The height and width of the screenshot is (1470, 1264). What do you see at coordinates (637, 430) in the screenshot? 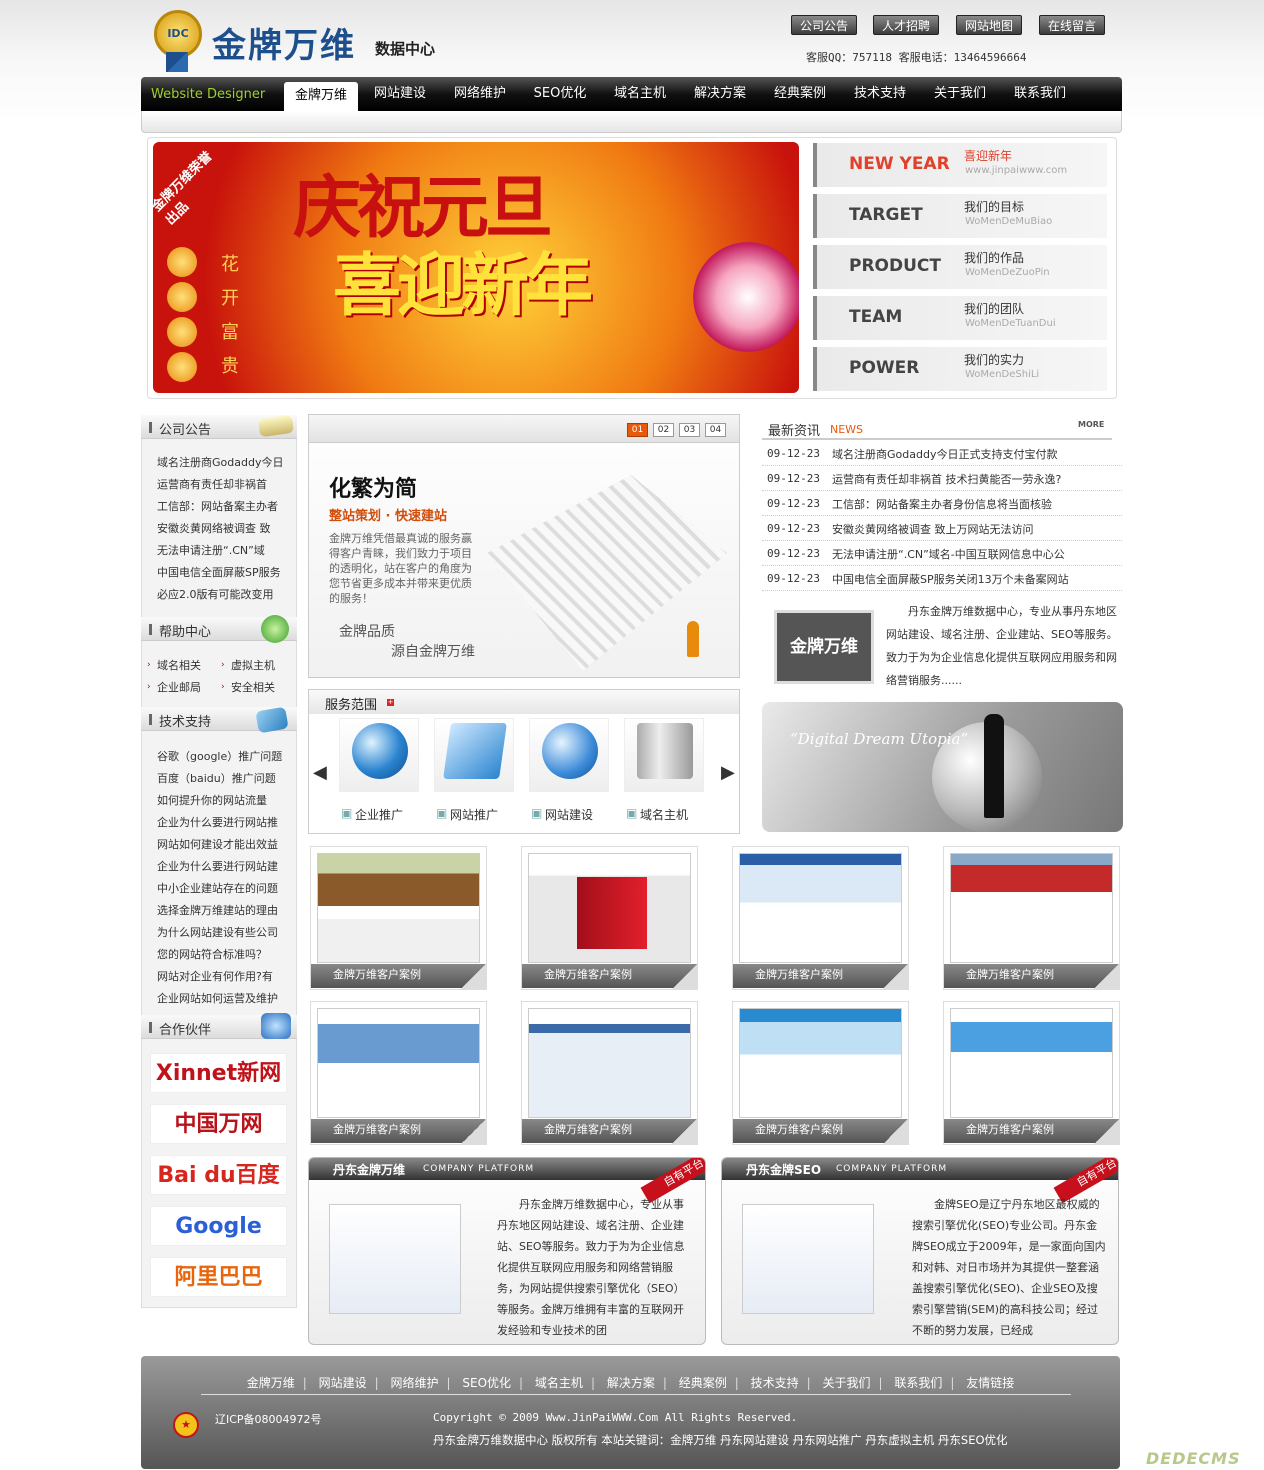
I see `slider-tab-1: 01` at bounding box center [637, 430].